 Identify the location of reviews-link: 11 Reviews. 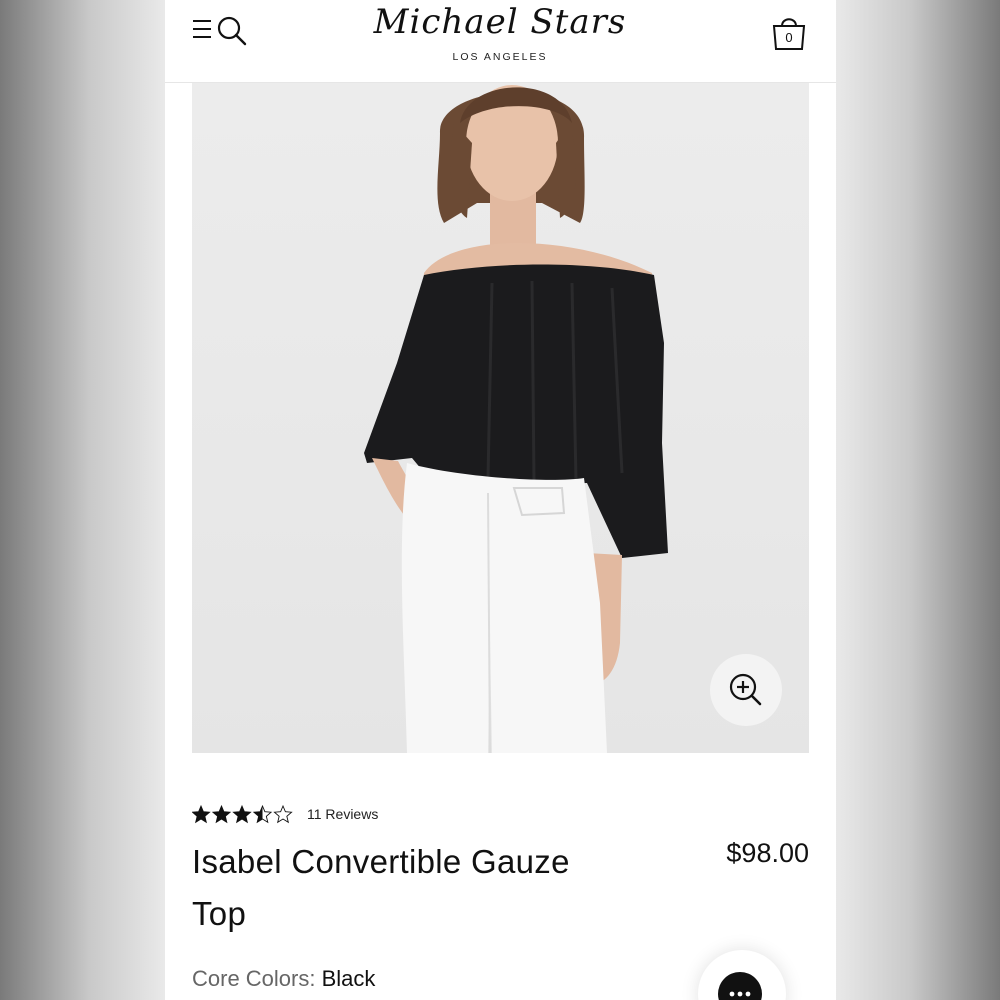
(342, 814).